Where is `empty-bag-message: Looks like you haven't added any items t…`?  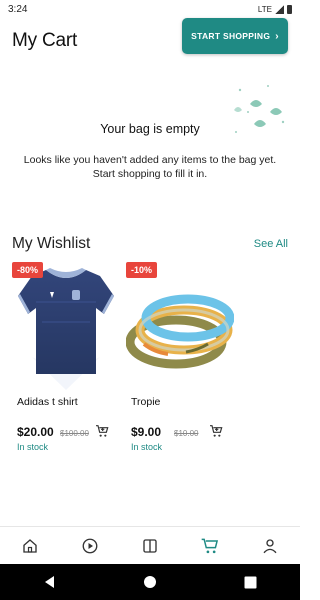
empty-bag-message: Looks like you haven't added any items t… is located at coordinates (150, 167).